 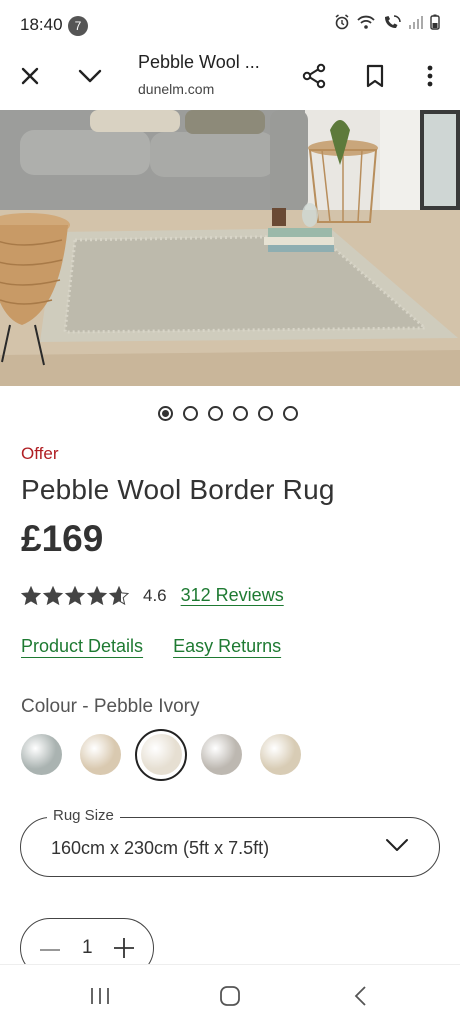 I want to click on recents-icon, so click(x=100, y=996).